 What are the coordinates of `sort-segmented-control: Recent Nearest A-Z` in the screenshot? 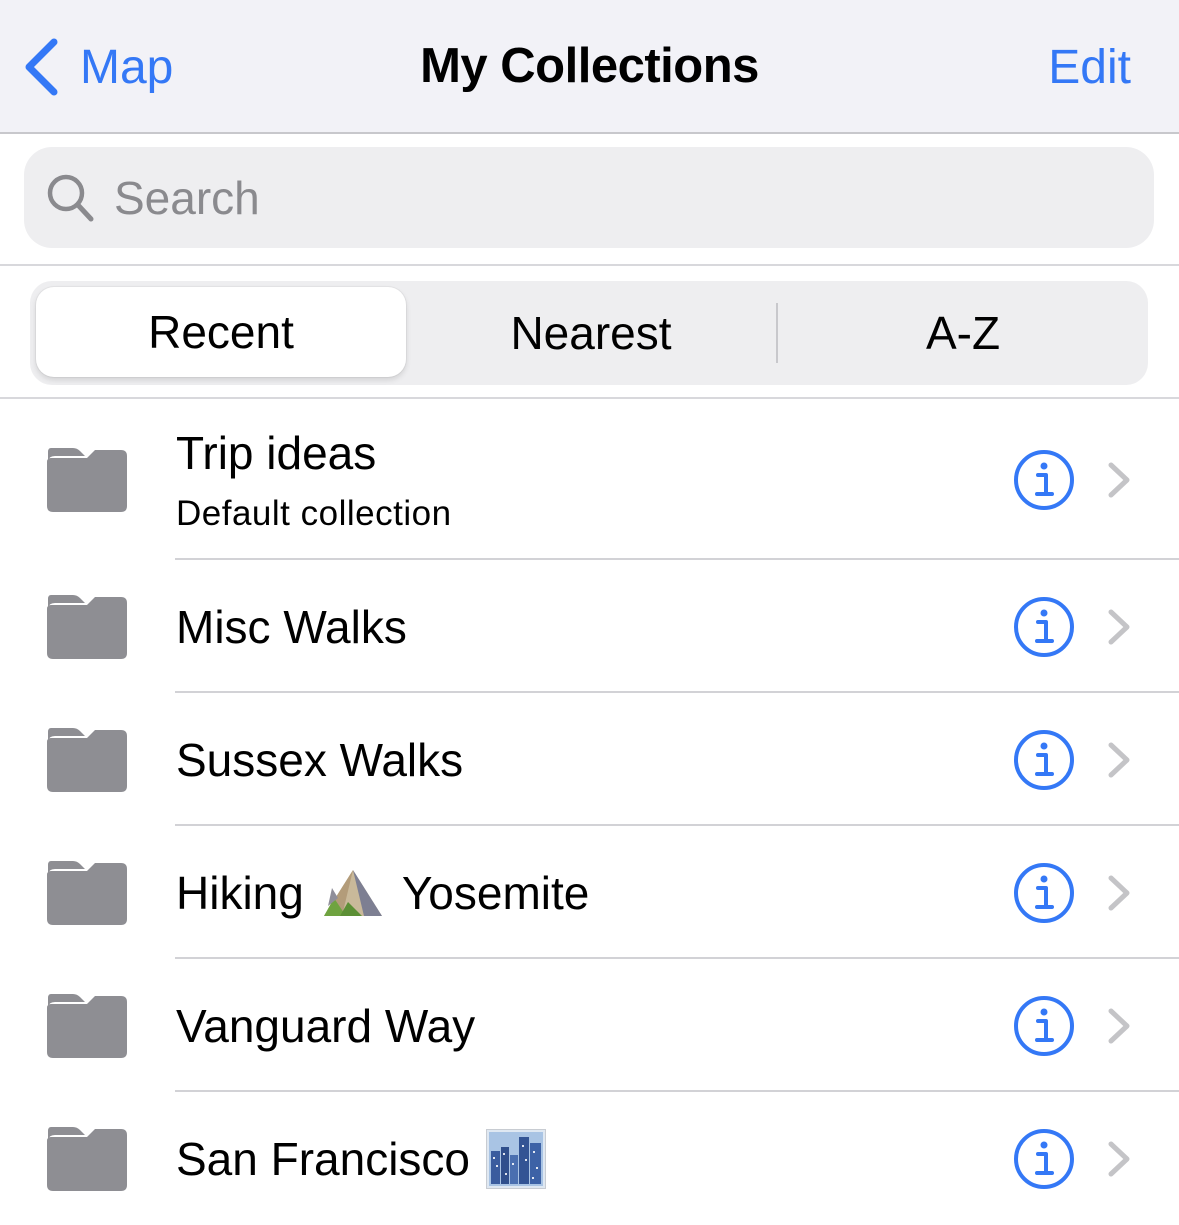 It's located at (589, 333).